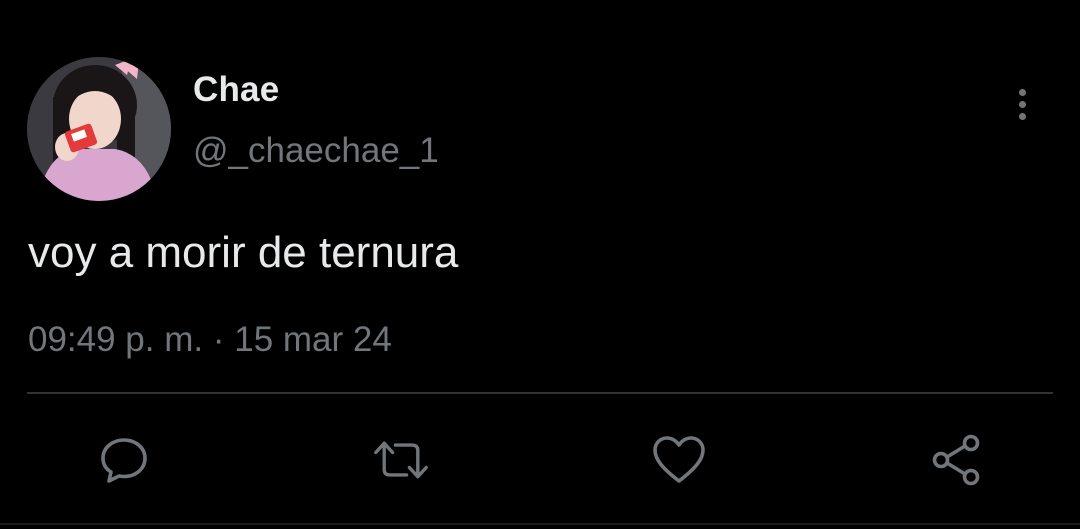 The height and width of the screenshot is (529, 1080). I want to click on share-button, so click(957, 460).